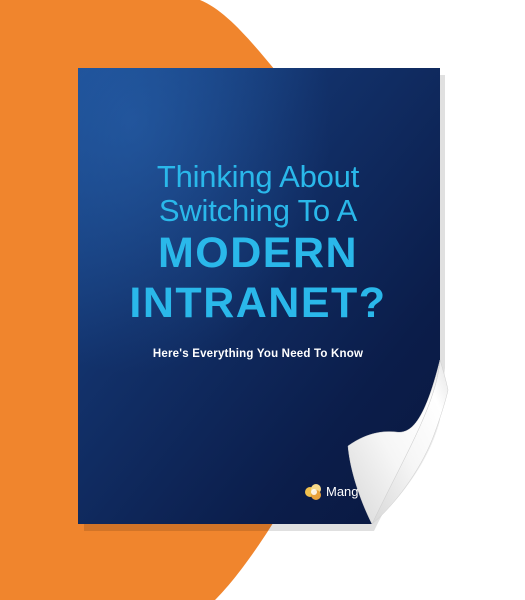 Image resolution: width=525 pixels, height=600 pixels. What do you see at coordinates (314, 492) in the screenshot?
I see `flower-logo-icon` at bounding box center [314, 492].